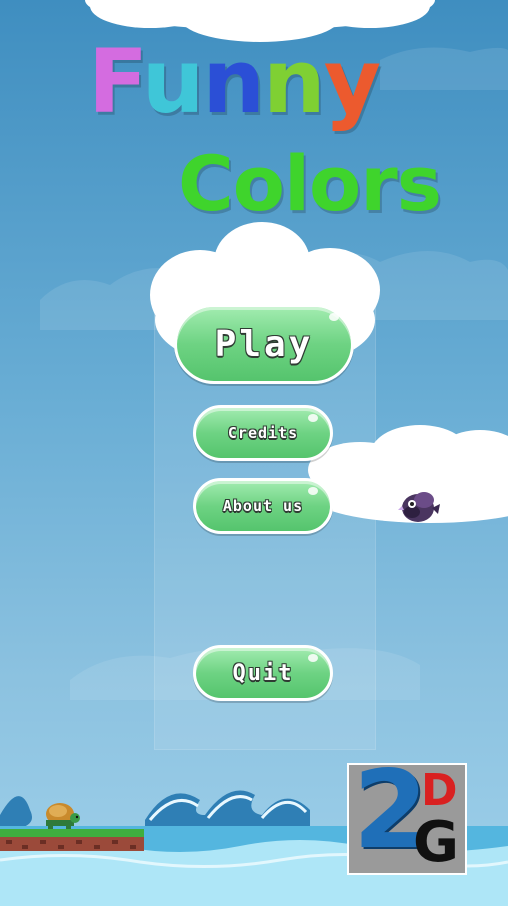  Describe the element at coordinates (263, 673) in the screenshot. I see `quit-button: Quit` at that location.